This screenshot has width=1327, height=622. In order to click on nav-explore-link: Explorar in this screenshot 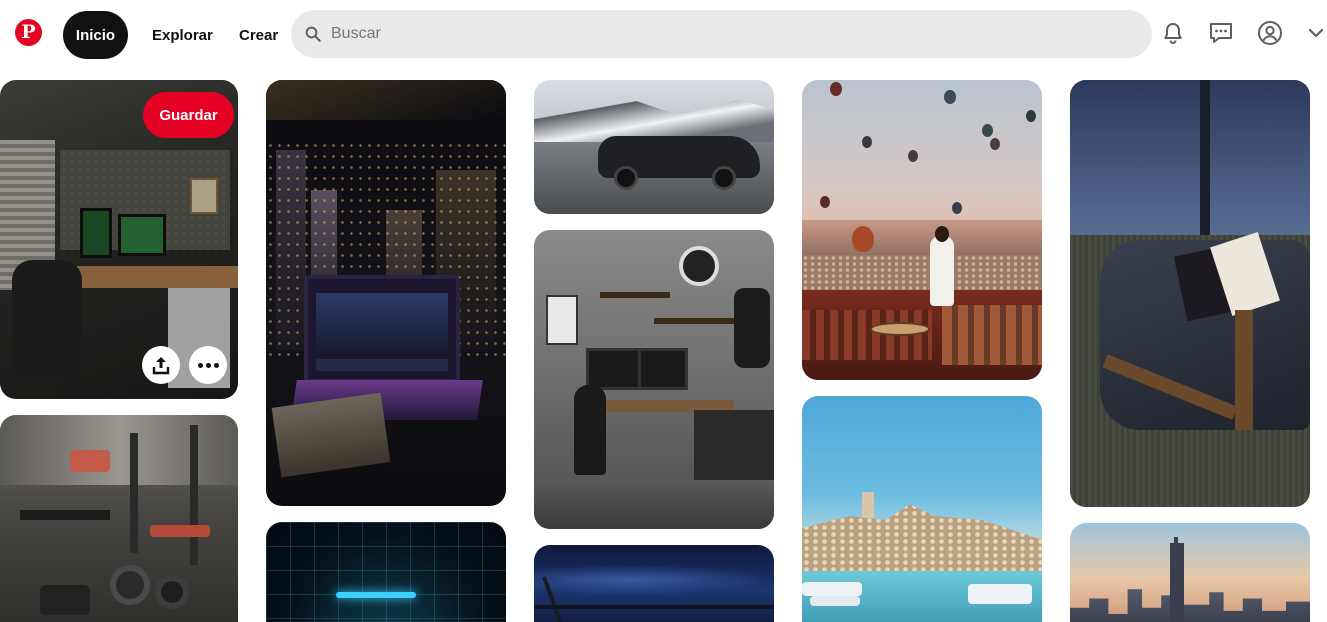, I will do `click(182, 35)`.